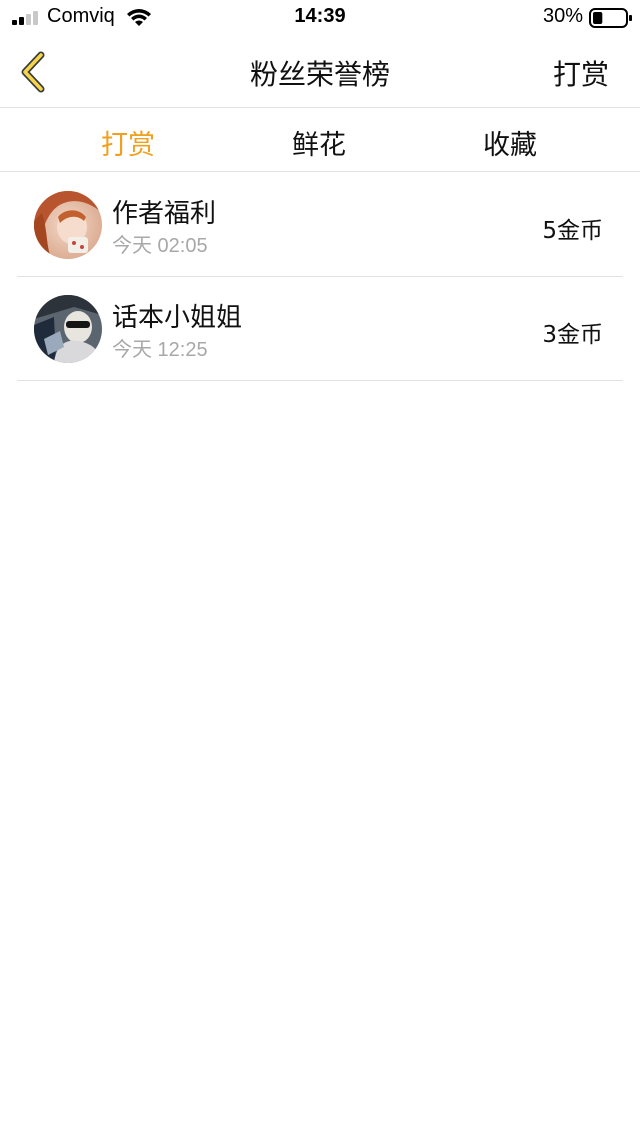  I want to click on battery-percent: 30%, so click(563, 16).